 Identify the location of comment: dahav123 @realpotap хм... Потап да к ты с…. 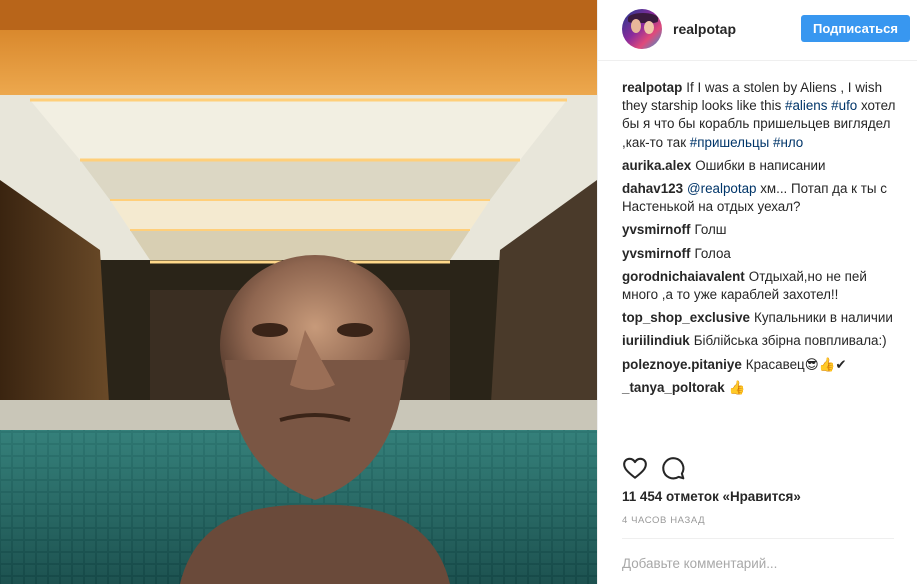
(762, 198).